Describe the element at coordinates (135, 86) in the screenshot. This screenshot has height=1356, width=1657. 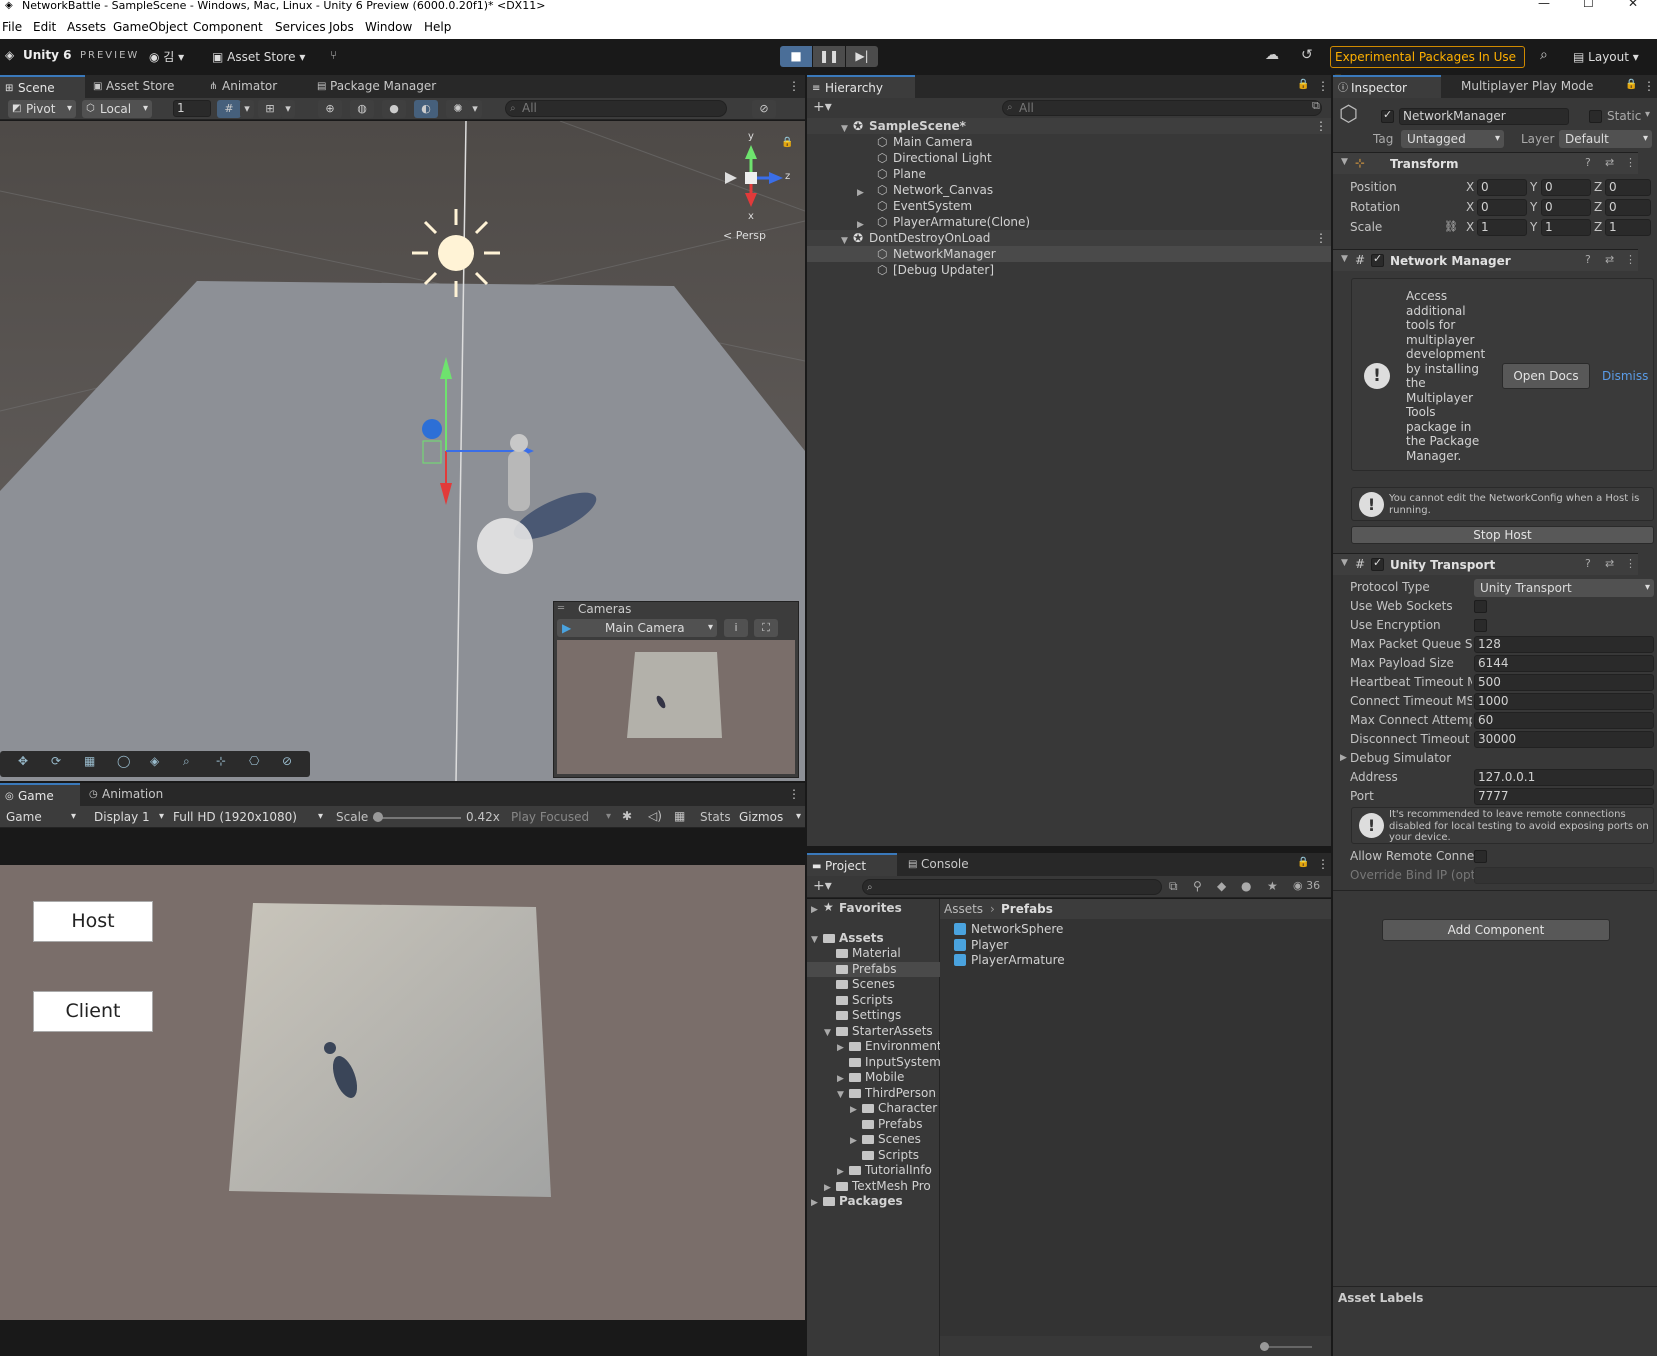
I see `tab-asset-store: ▣ Asset Store` at that location.